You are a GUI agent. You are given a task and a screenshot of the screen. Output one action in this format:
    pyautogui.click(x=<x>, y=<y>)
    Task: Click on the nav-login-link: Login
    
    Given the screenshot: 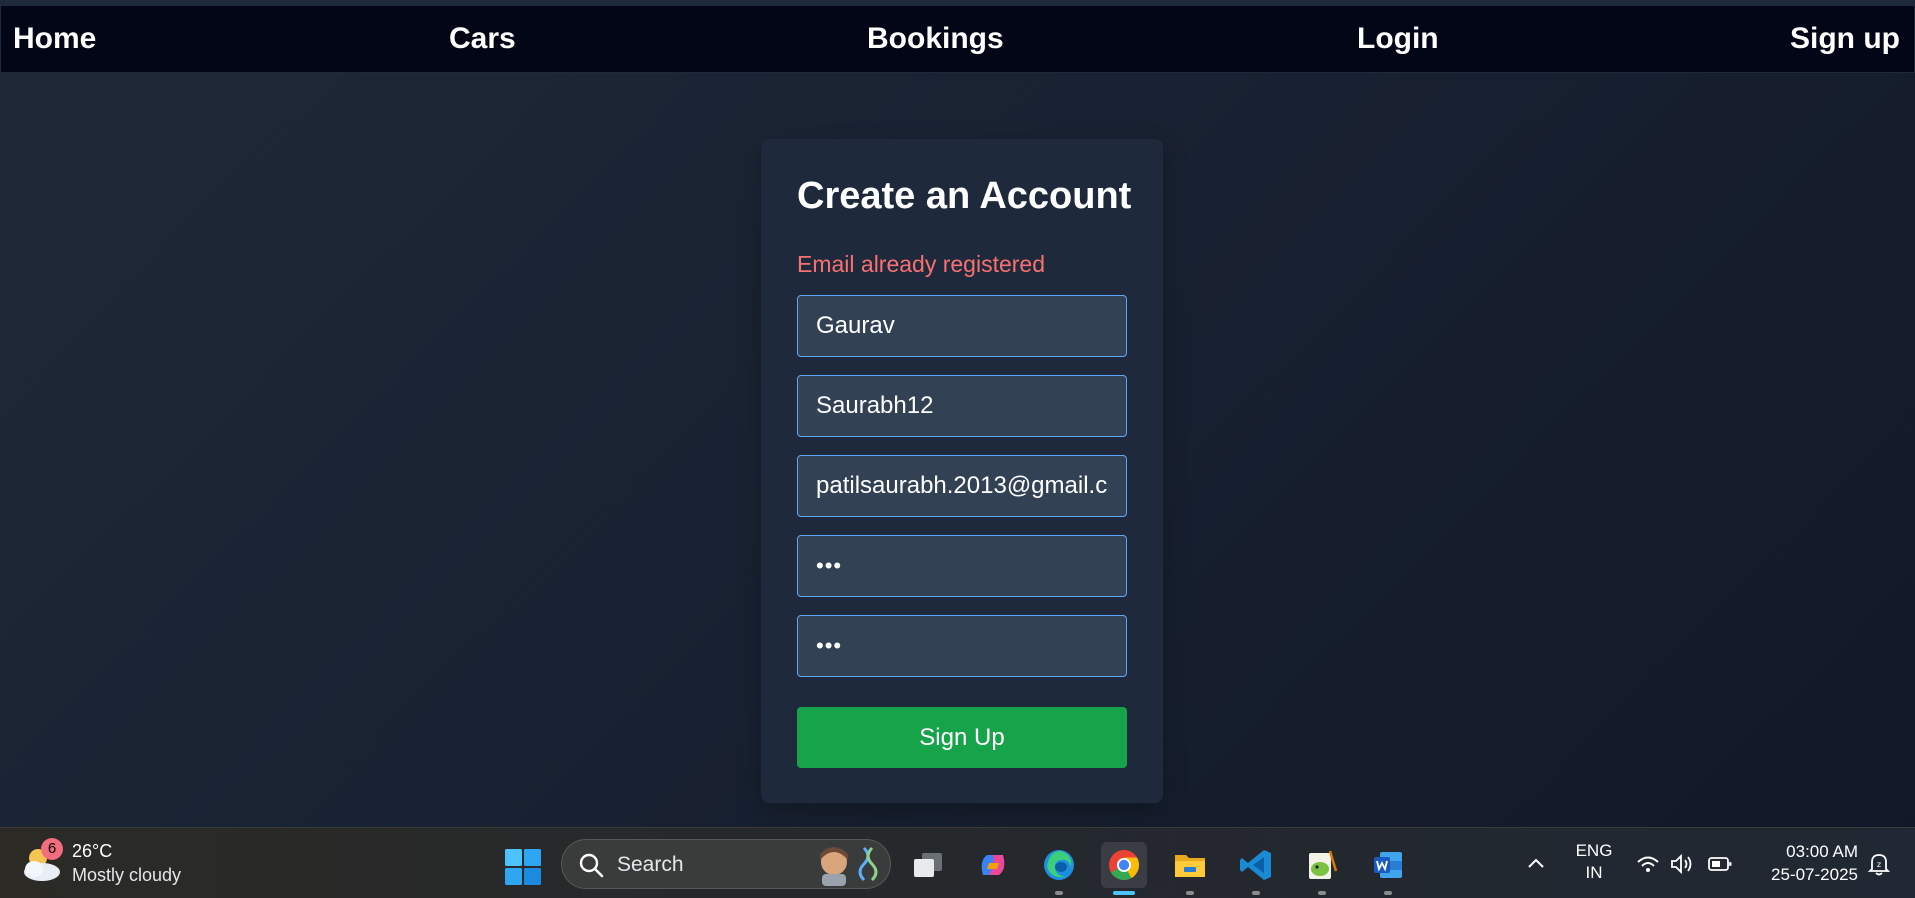 What is the action you would take?
    pyautogui.click(x=1398, y=39)
    